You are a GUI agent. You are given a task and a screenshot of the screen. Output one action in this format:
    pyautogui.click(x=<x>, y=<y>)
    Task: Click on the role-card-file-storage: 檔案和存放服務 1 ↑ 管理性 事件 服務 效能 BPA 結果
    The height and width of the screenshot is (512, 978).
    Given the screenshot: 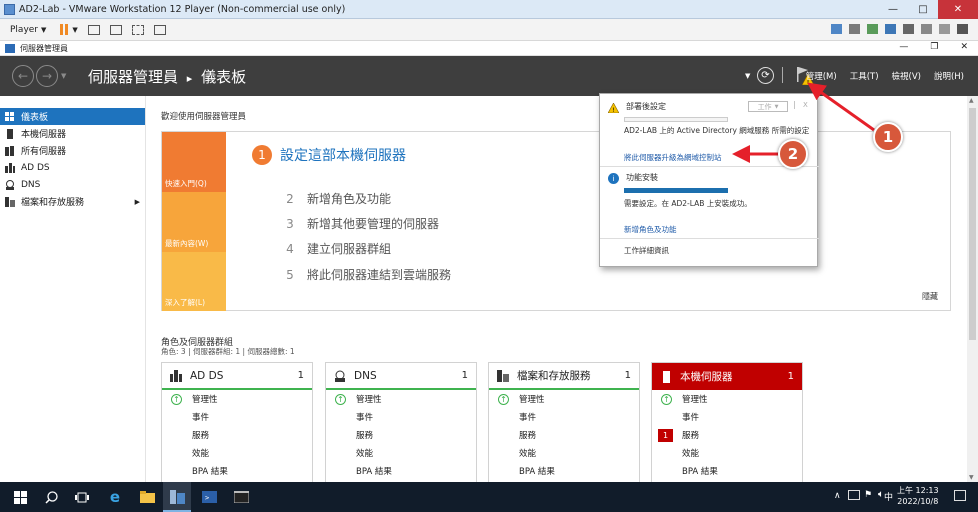 What is the action you would take?
    pyautogui.click(x=564, y=424)
    